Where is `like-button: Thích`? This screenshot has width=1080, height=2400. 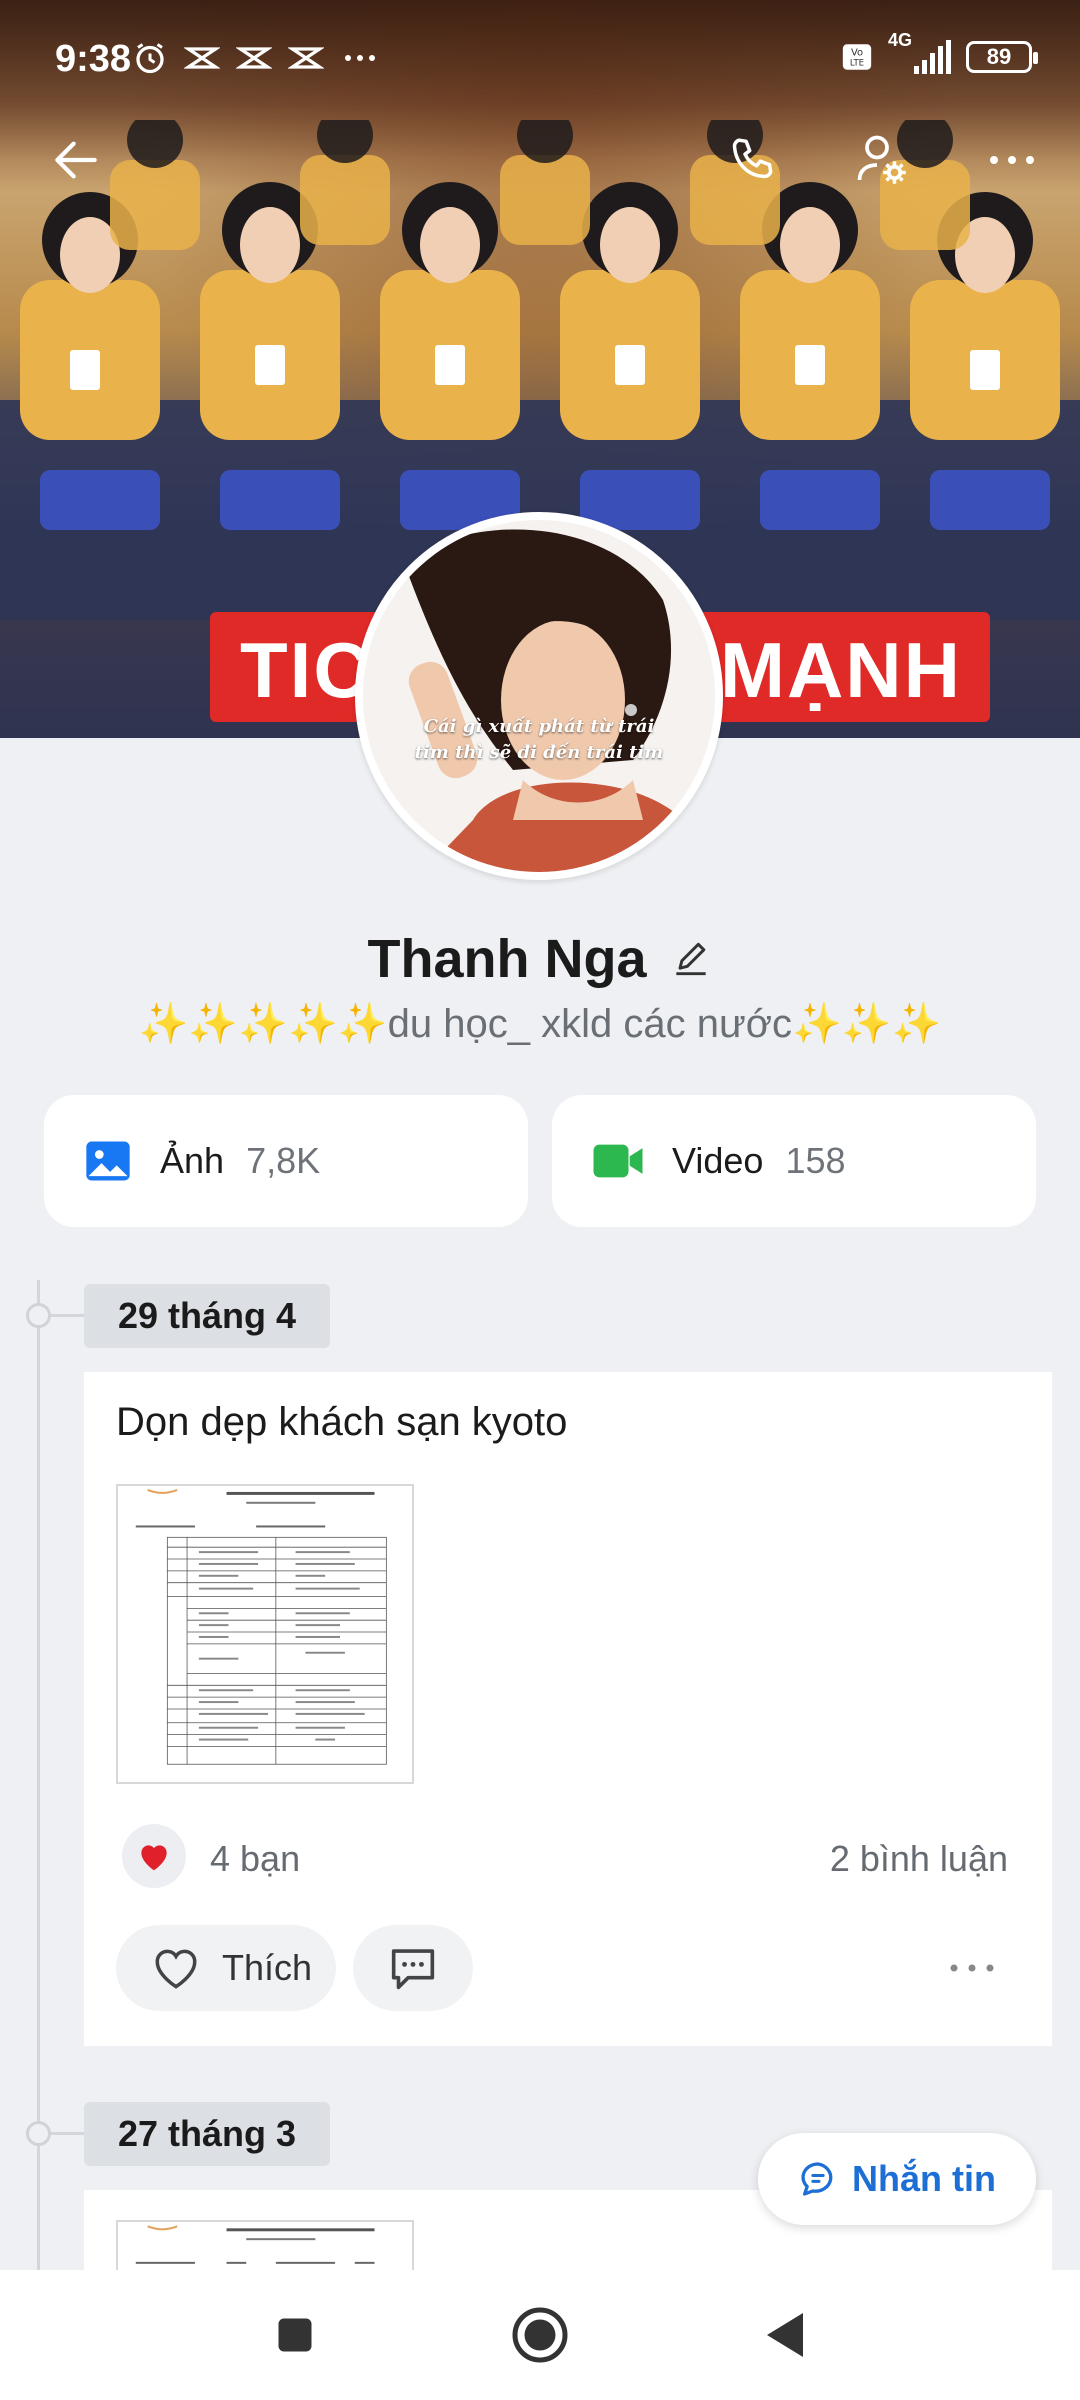 like-button: Thích is located at coordinates (226, 1968).